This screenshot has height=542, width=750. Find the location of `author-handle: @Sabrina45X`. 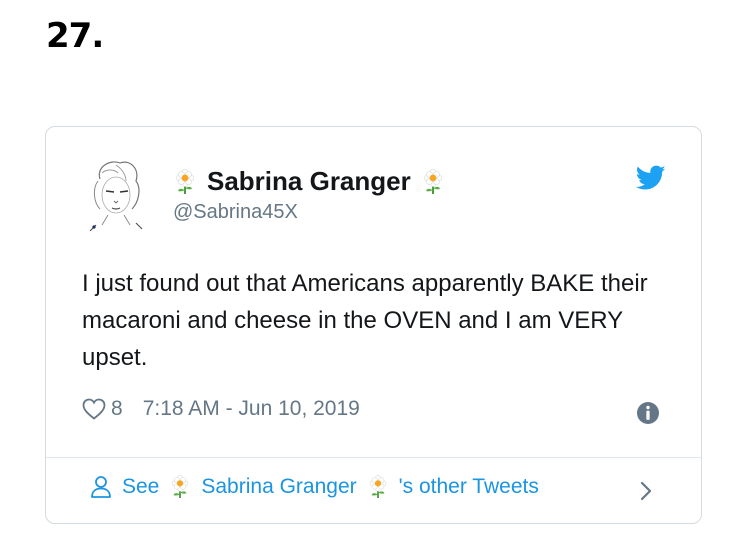

author-handle: @Sabrina45X is located at coordinates (235, 212).